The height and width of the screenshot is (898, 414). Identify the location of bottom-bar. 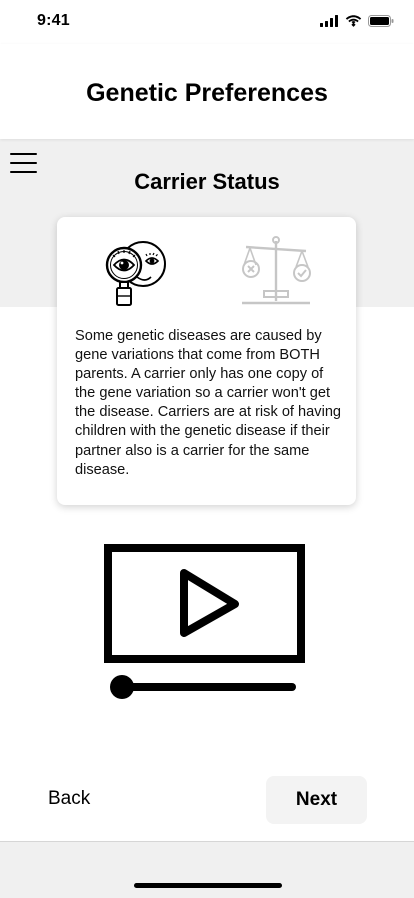
(207, 869).